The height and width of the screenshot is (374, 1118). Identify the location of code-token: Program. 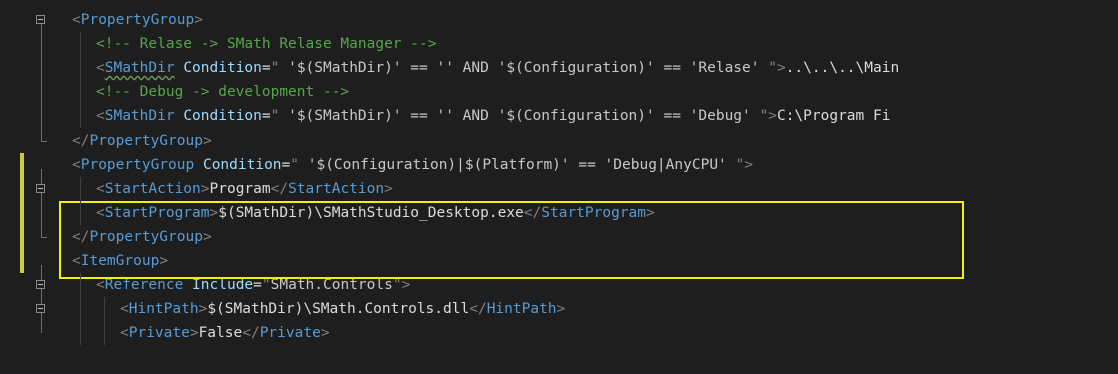
(240, 188).